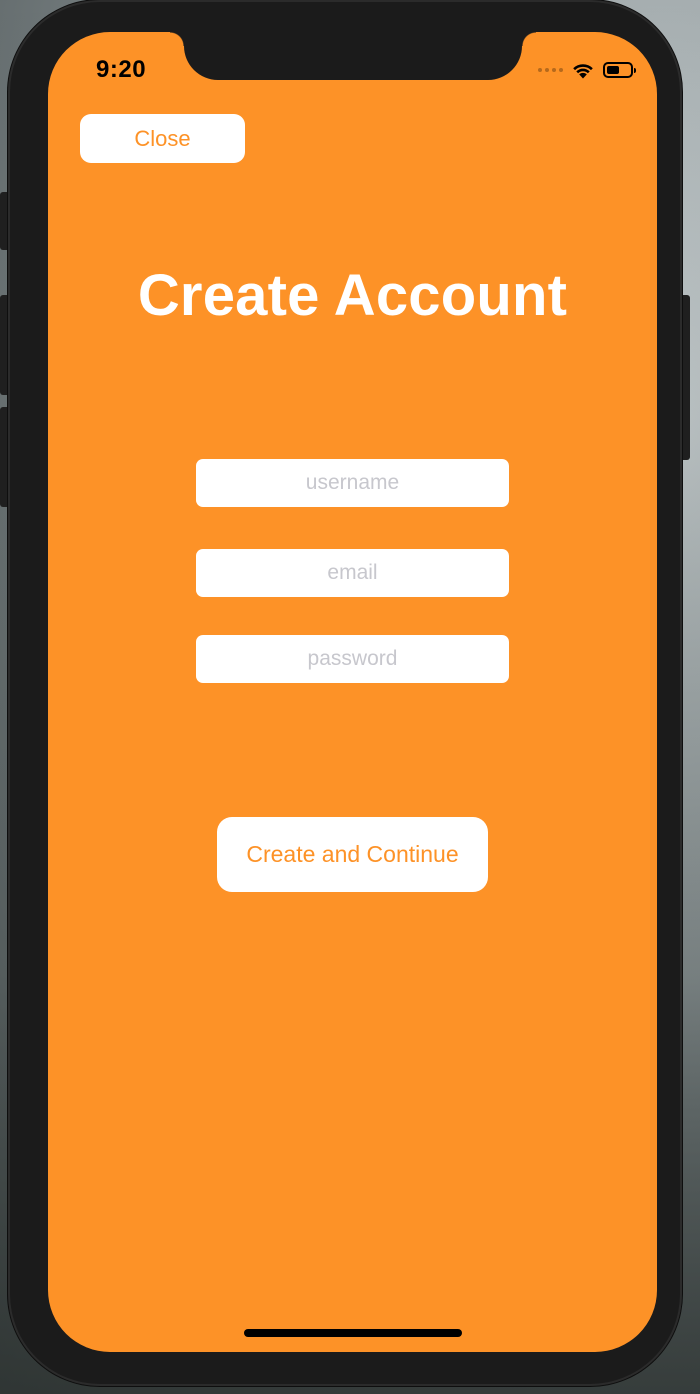 This screenshot has width=700, height=1394. I want to click on device-notch, so click(353, 56).